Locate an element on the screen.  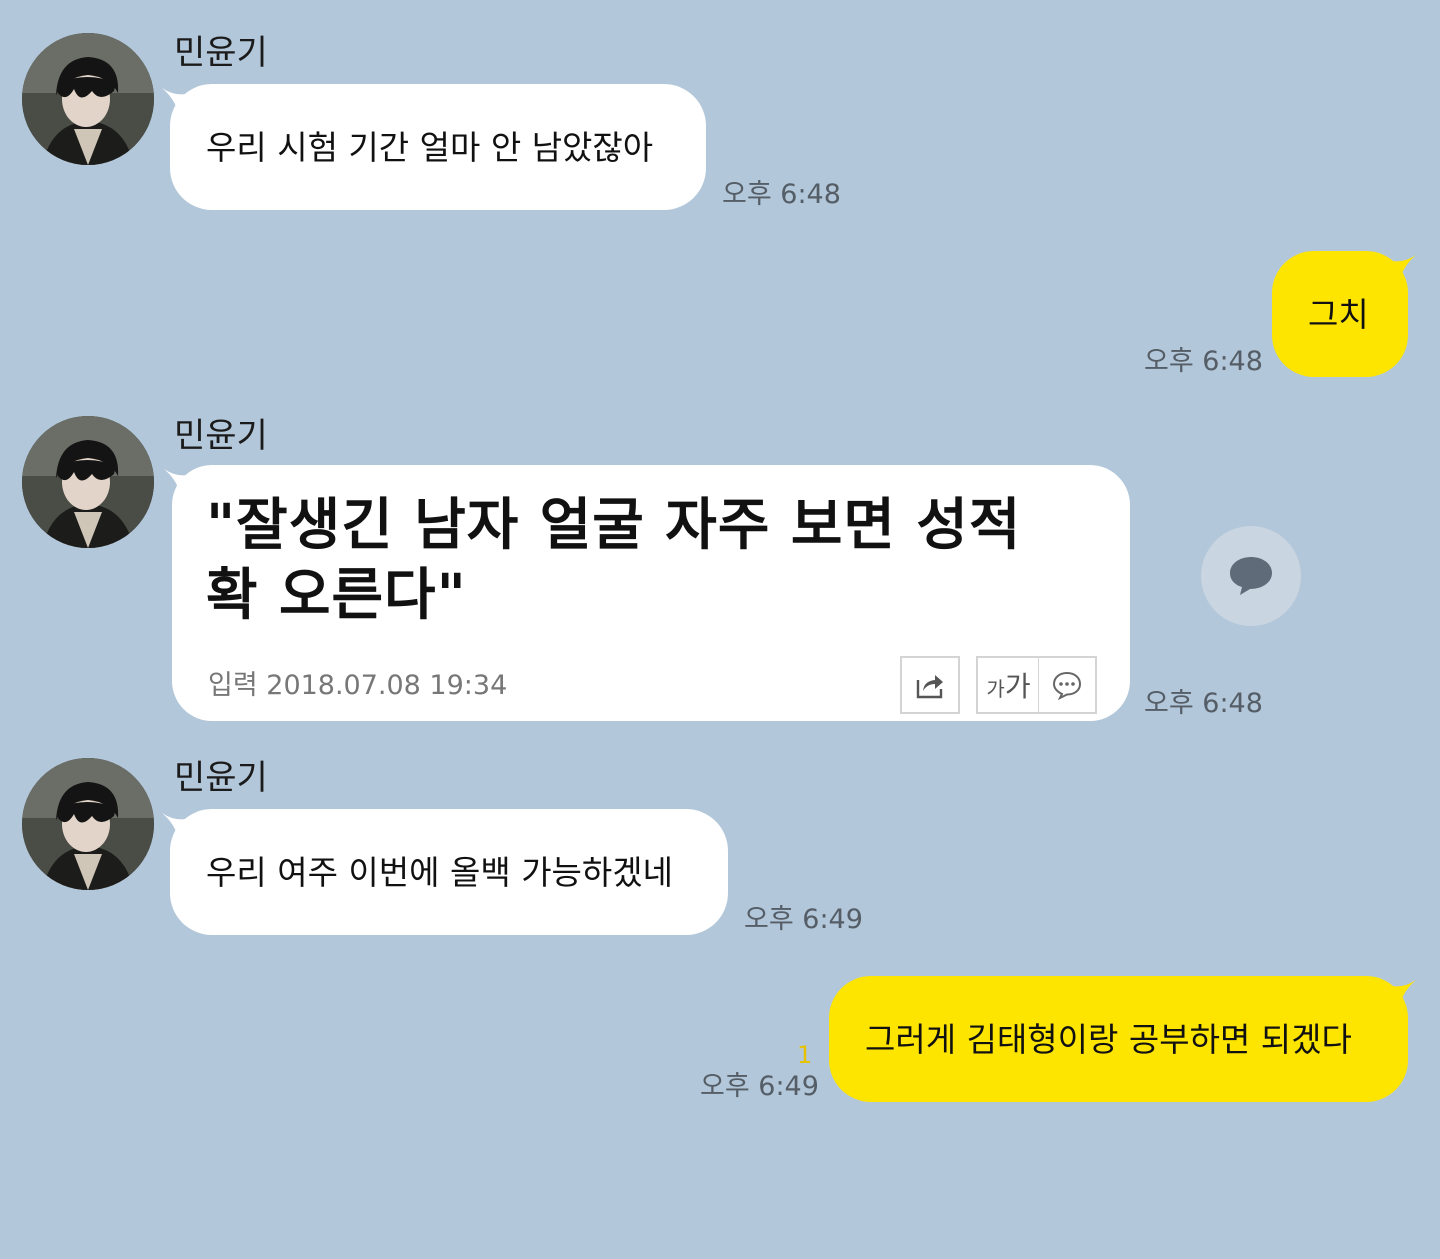
comment-icon is located at coordinates (1067, 685).